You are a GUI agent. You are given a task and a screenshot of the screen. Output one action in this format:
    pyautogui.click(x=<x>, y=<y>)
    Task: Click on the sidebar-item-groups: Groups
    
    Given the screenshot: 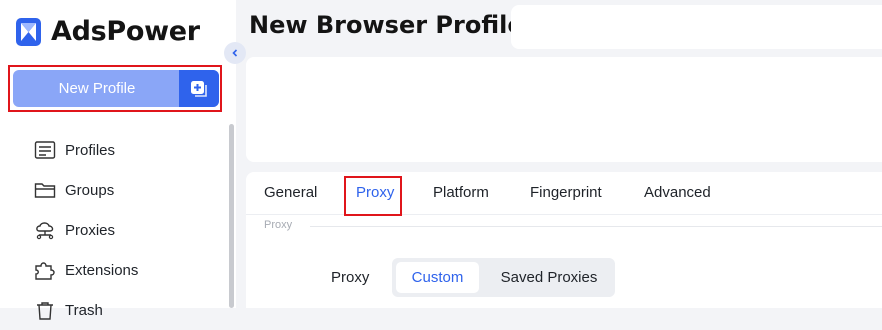 What is the action you would take?
    pyautogui.click(x=86, y=190)
    